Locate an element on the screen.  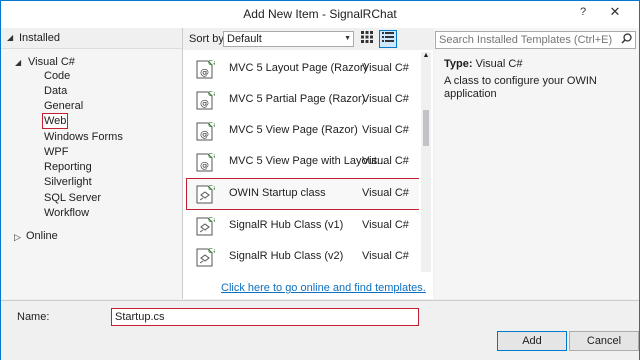
expand-right-triangle-icon: ▷ is located at coordinates (17, 237).